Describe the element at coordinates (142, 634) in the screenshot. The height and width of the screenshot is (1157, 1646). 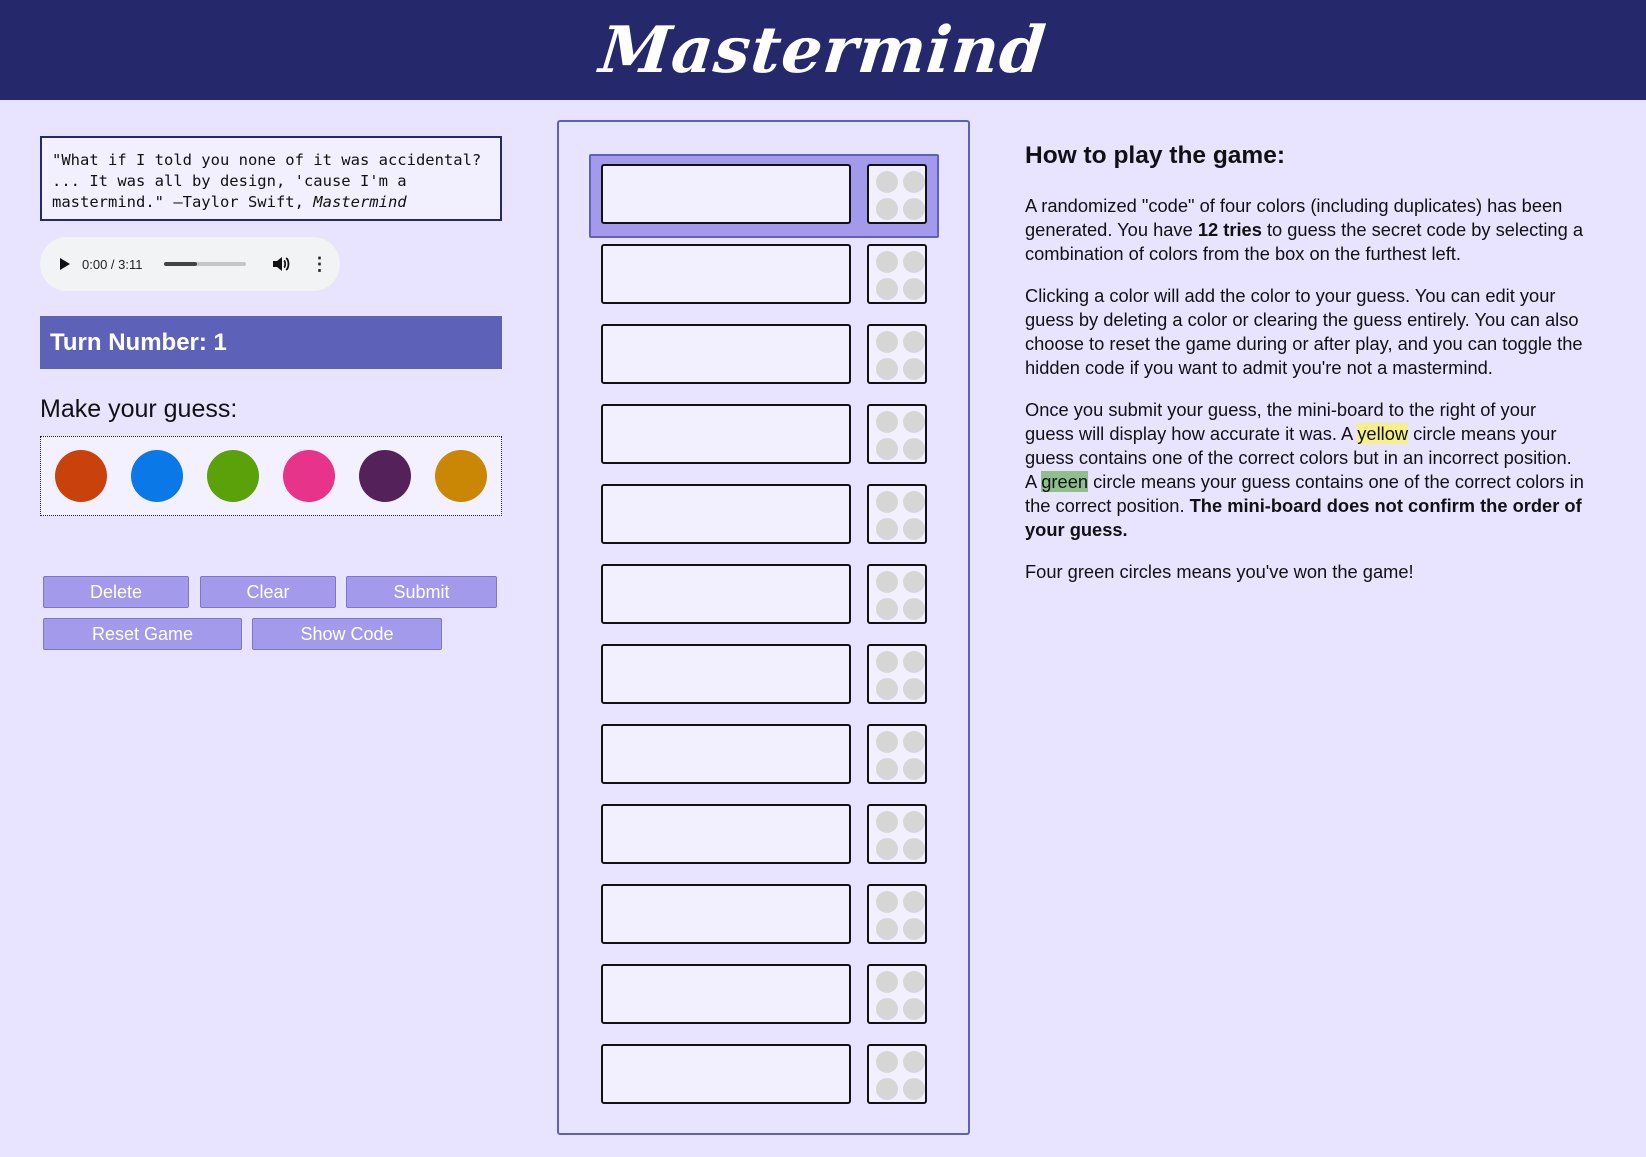
I see `reset-game-button: Reset Game` at that location.